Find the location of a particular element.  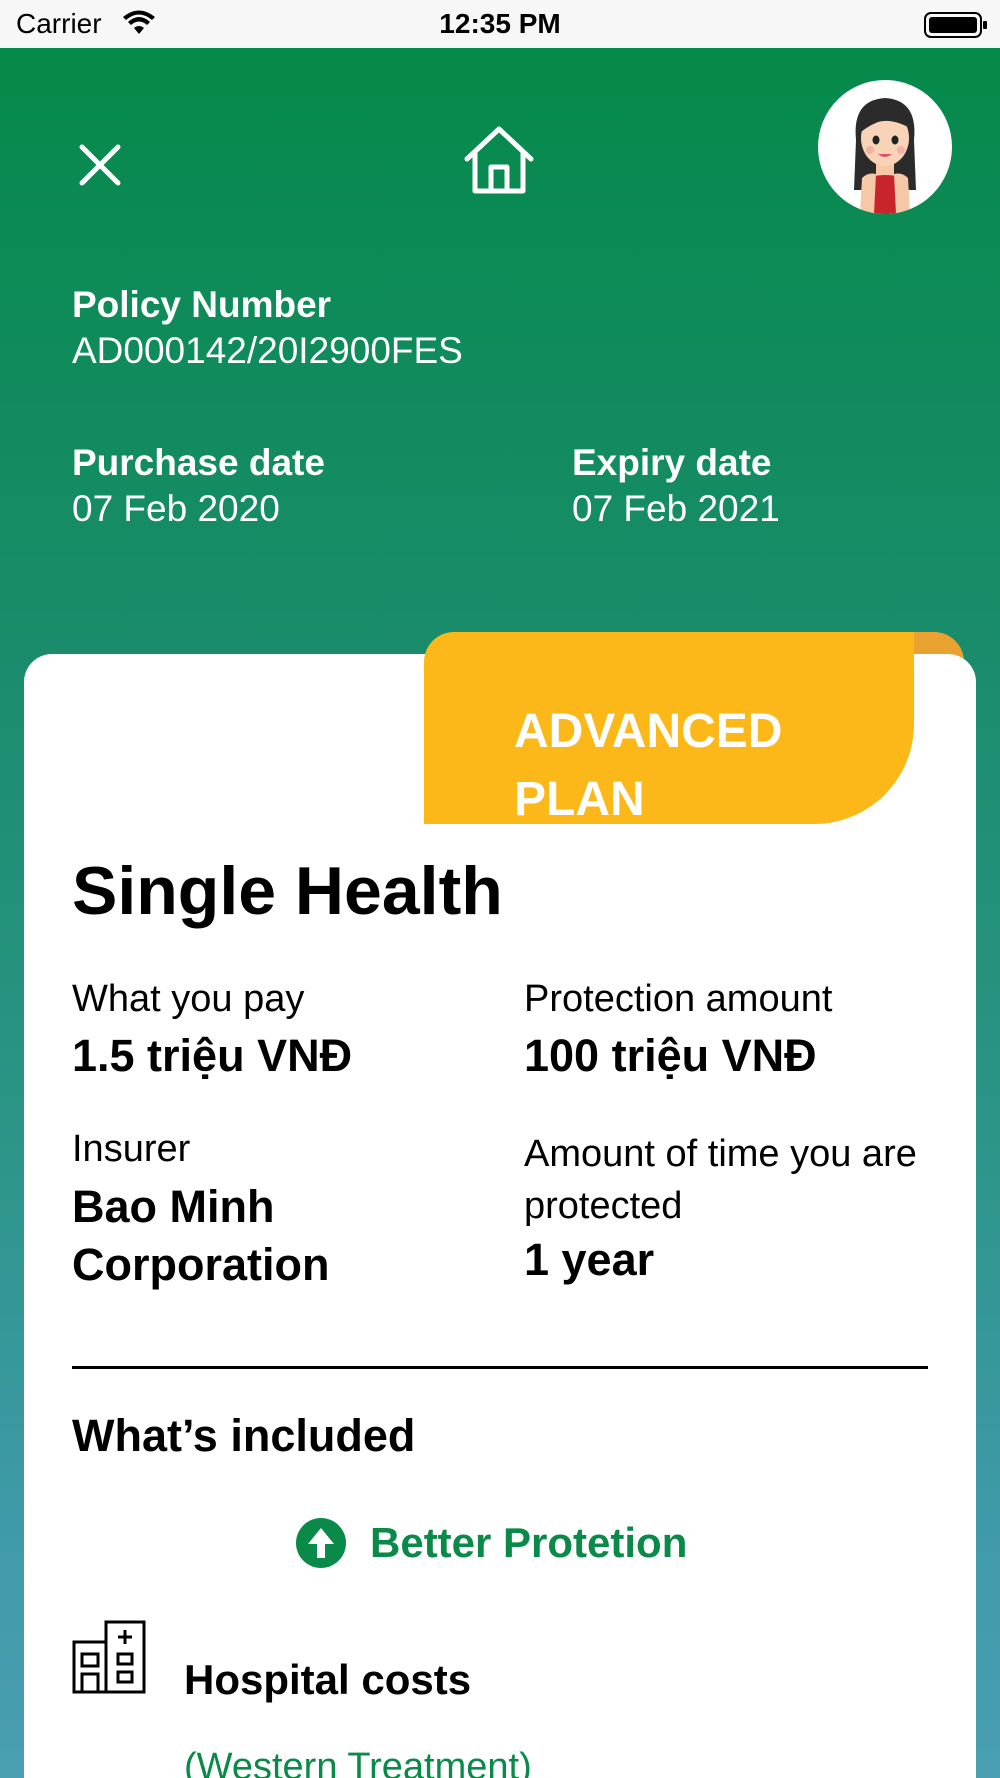

better-protection-label: Better Protetion is located at coordinates (529, 1542).